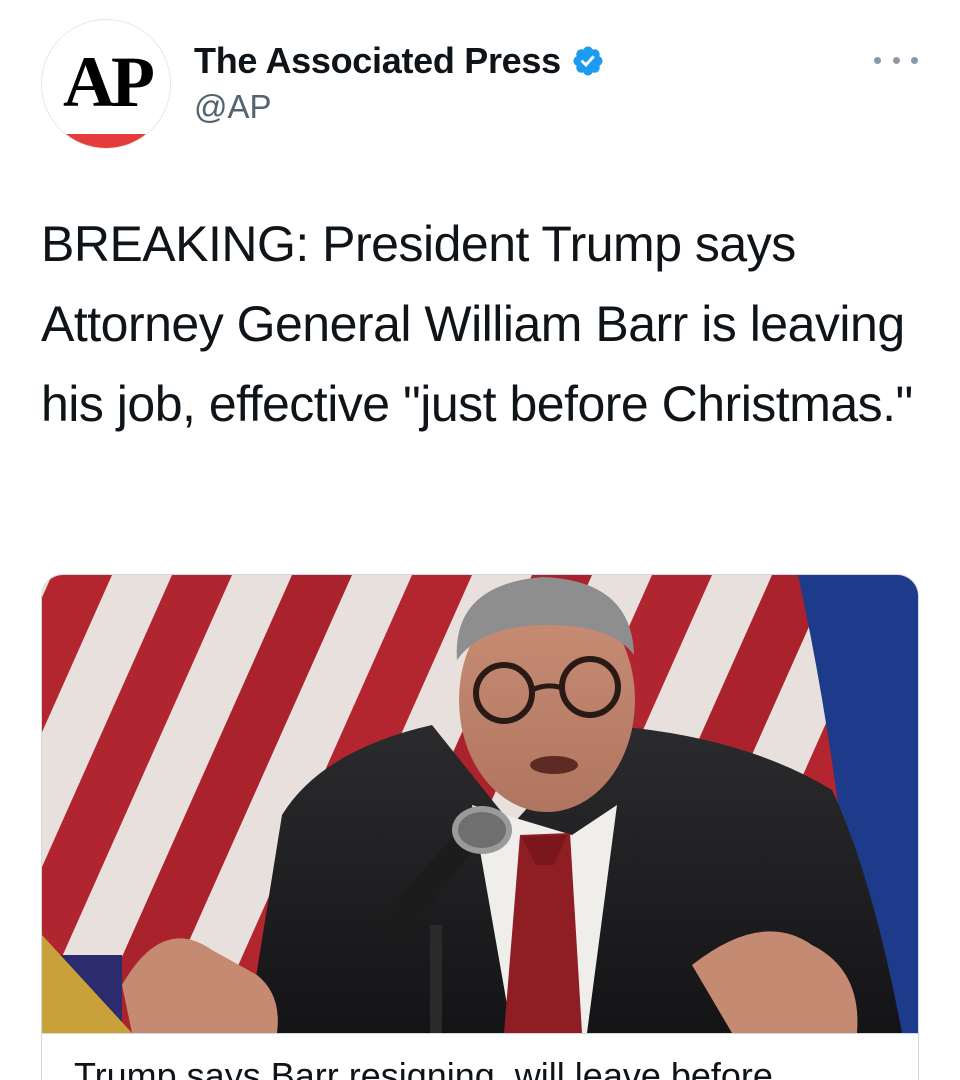  I want to click on avatar-text: AP, so click(108, 82).